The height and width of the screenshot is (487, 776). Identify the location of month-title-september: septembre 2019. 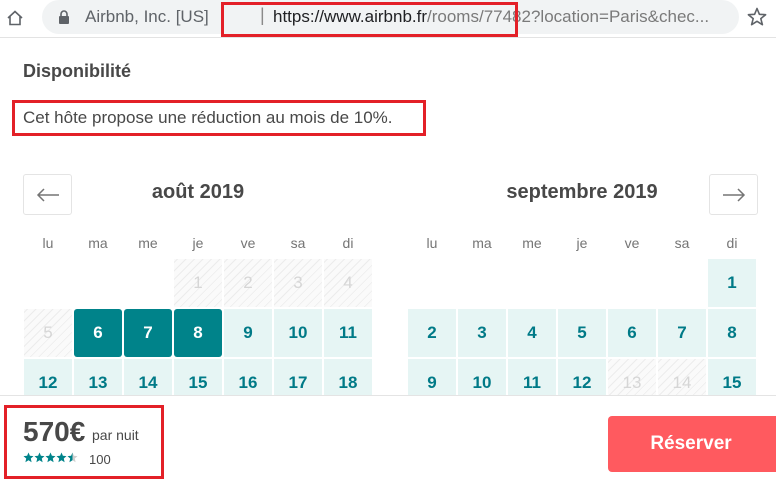
(582, 192).